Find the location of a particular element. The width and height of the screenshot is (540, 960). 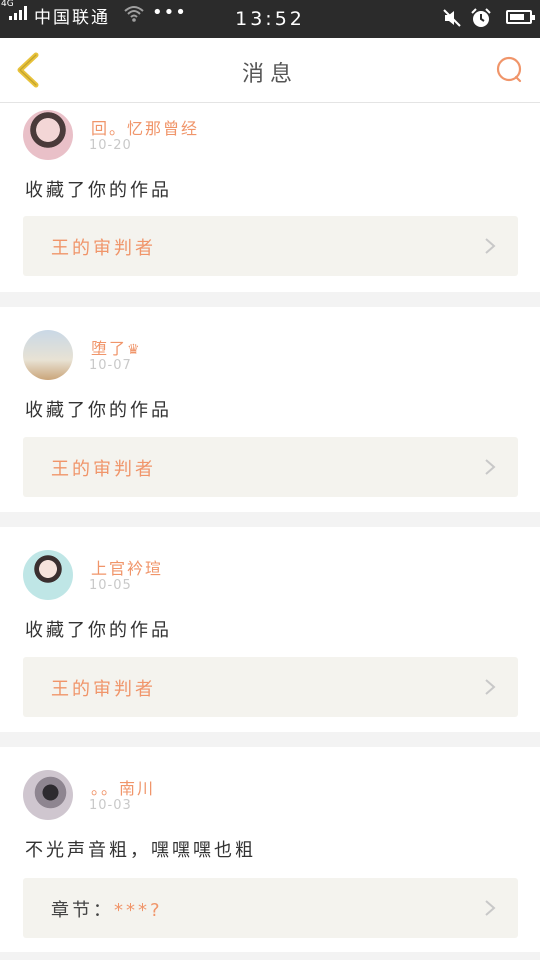

battery-icon is located at coordinates (520, 17).